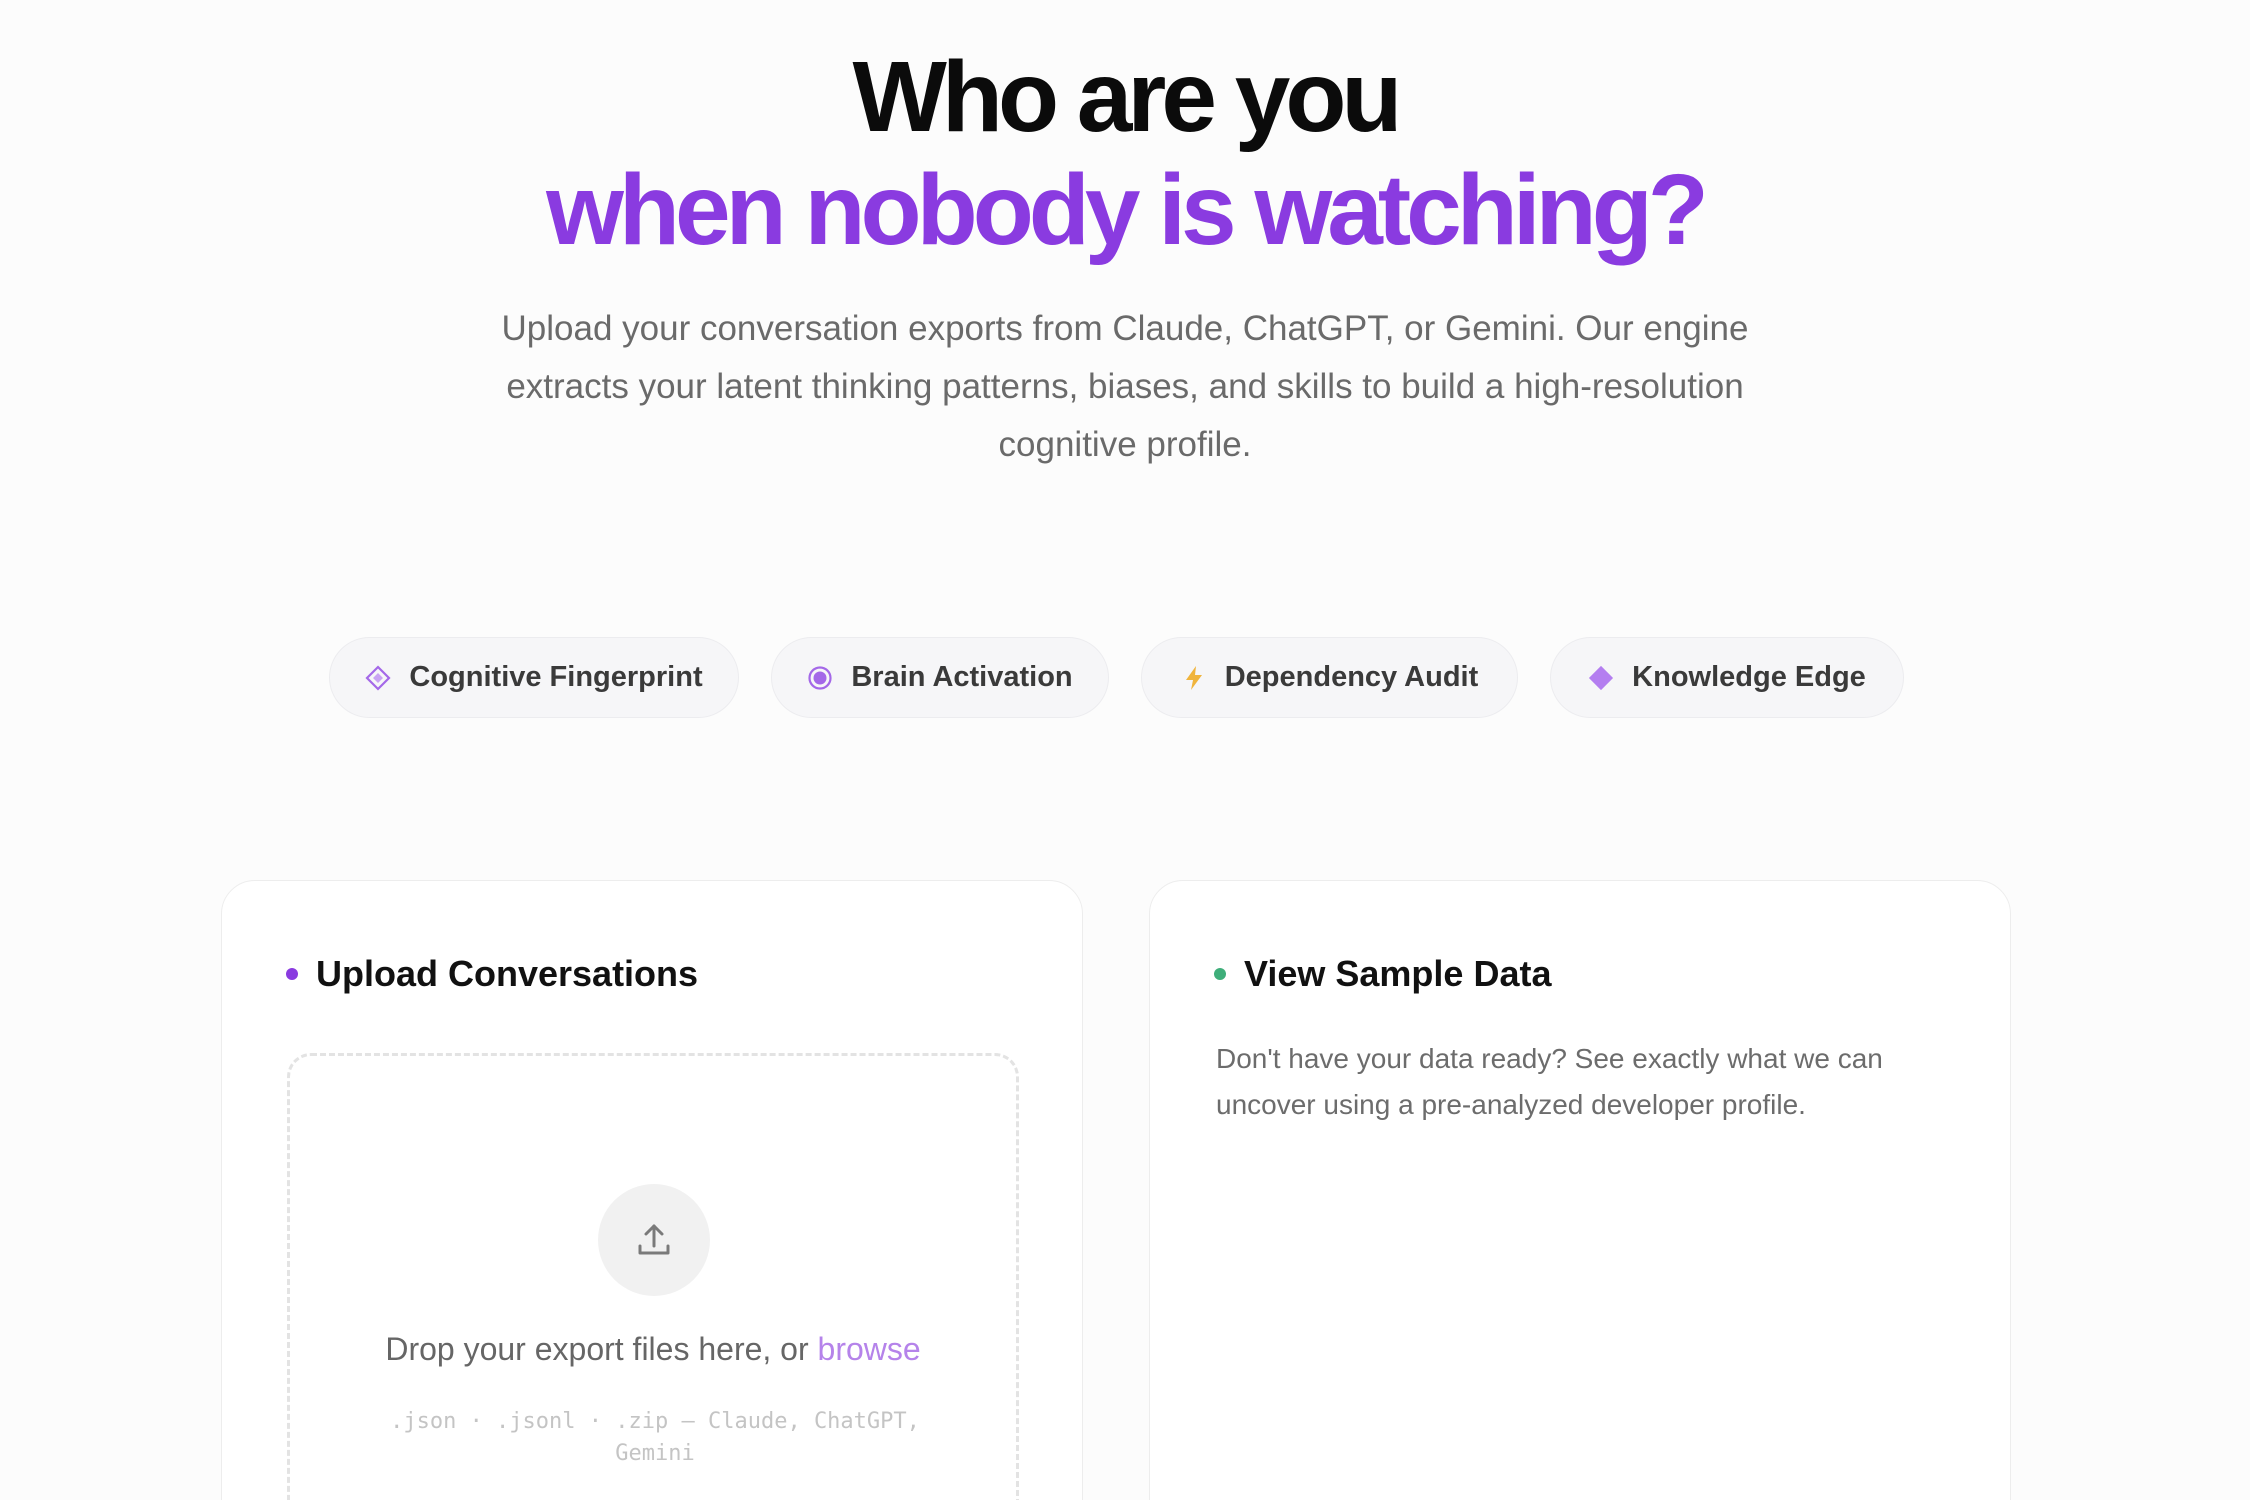 Image resolution: width=2250 pixels, height=1500 pixels. What do you see at coordinates (654, 1240) in the screenshot?
I see `upload-arrow-icon` at bounding box center [654, 1240].